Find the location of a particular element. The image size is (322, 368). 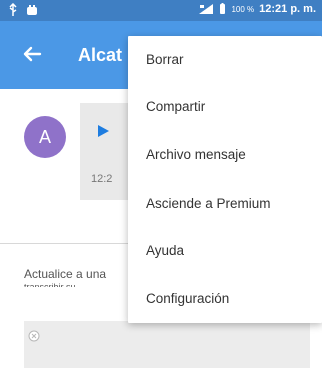

avatar-letter: A is located at coordinates (44, 136).